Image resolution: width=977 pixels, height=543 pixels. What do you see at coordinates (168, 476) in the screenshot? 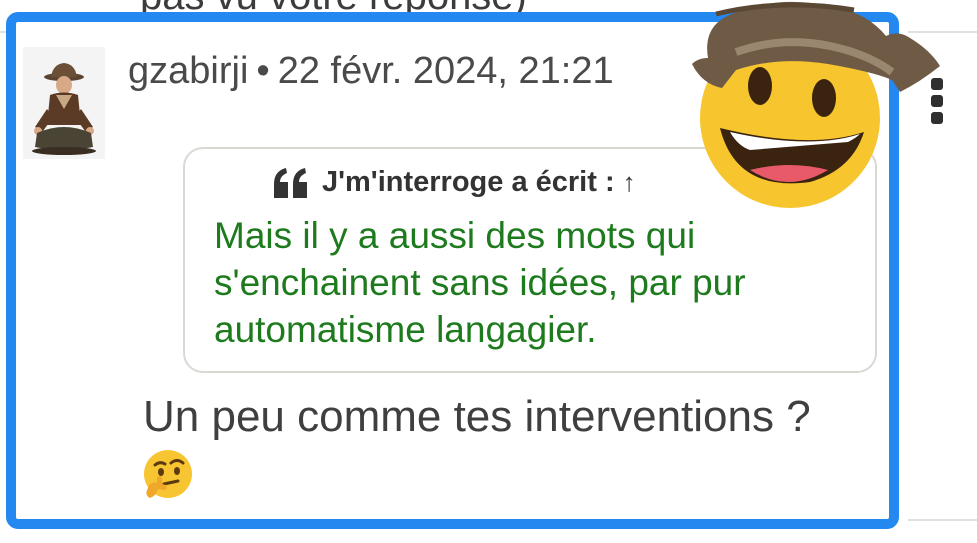
I see `thinking-face-emoji-icon` at bounding box center [168, 476].